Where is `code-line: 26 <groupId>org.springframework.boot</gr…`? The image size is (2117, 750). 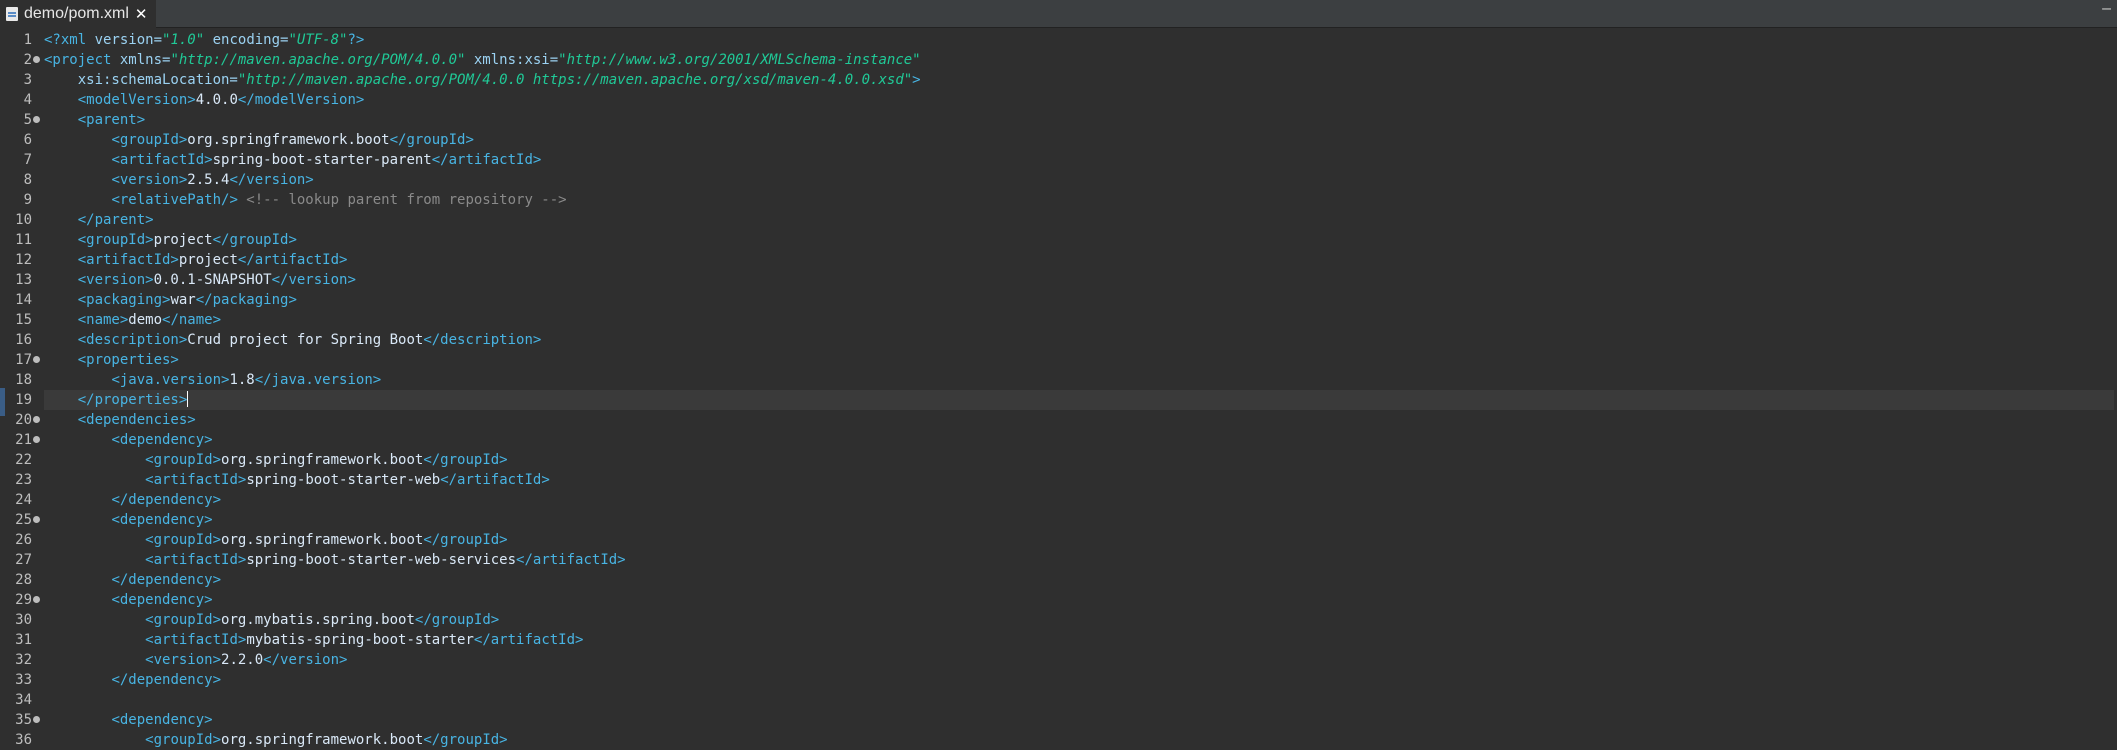
code-line: 26 <groupId>org.springframework.boot</gr… is located at coordinates (1058, 540).